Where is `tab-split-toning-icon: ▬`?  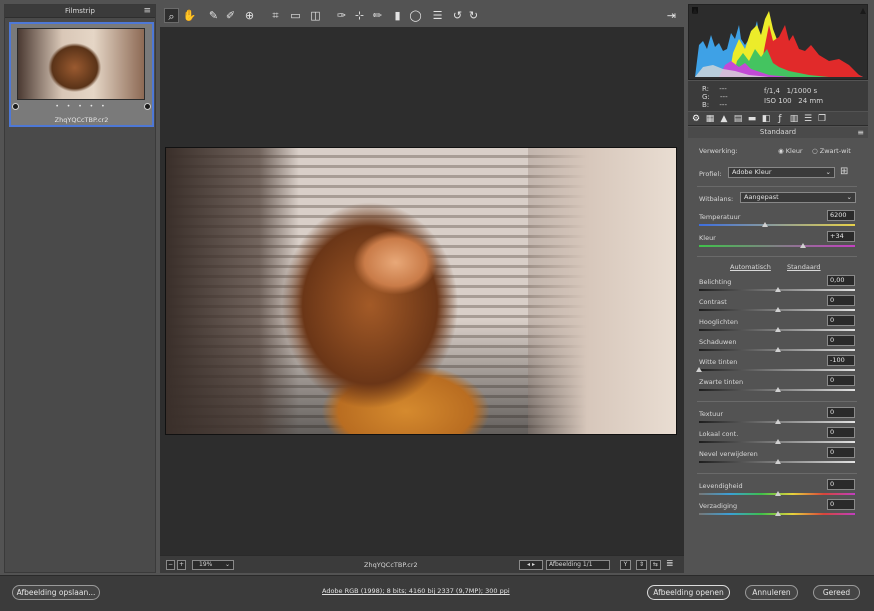
tab-split-toning-icon: ▬ is located at coordinates (752, 119).